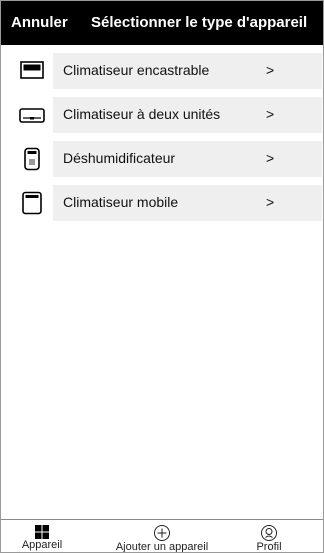  What do you see at coordinates (142, 114) in the screenshot?
I see `device-label: Climatiseur à deux unités` at bounding box center [142, 114].